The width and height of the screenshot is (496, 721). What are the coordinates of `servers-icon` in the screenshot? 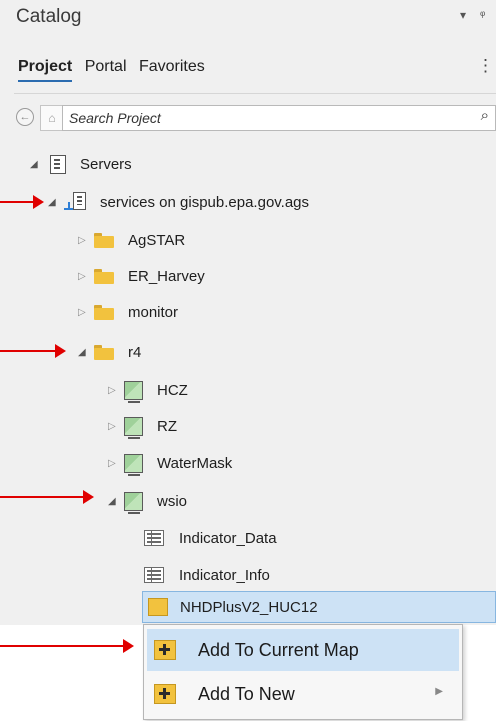 It's located at (58, 164).